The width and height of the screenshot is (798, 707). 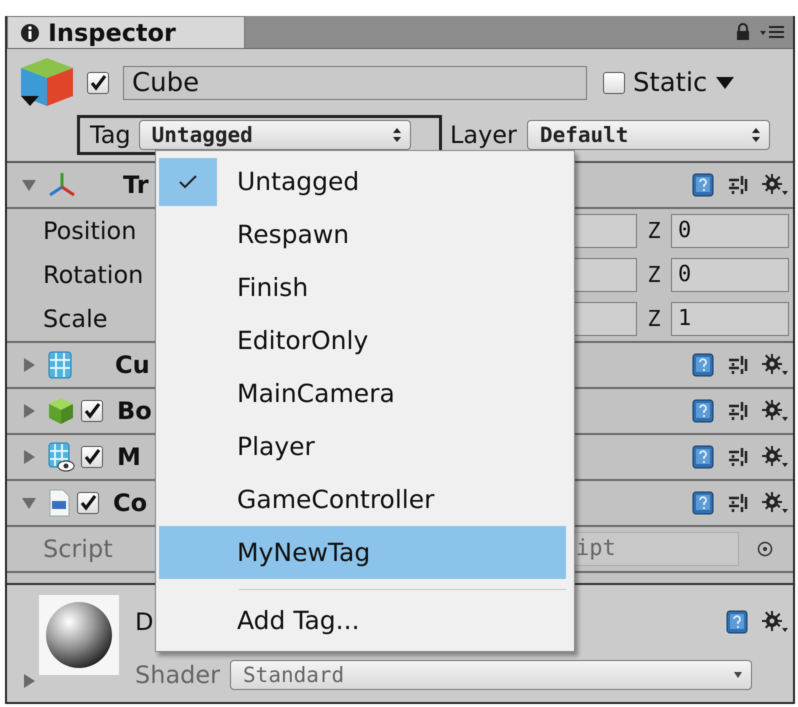 What do you see at coordinates (90, 231) in the screenshot?
I see `field-label: Position` at bounding box center [90, 231].